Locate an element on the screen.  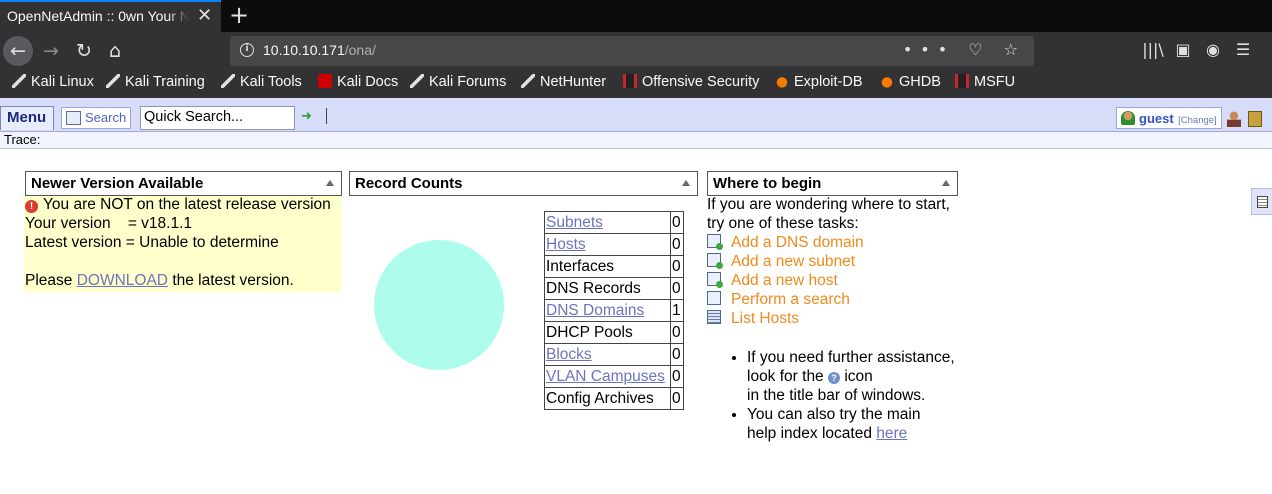
bookmark-msfu: MSFU is located at coordinates (985, 82).